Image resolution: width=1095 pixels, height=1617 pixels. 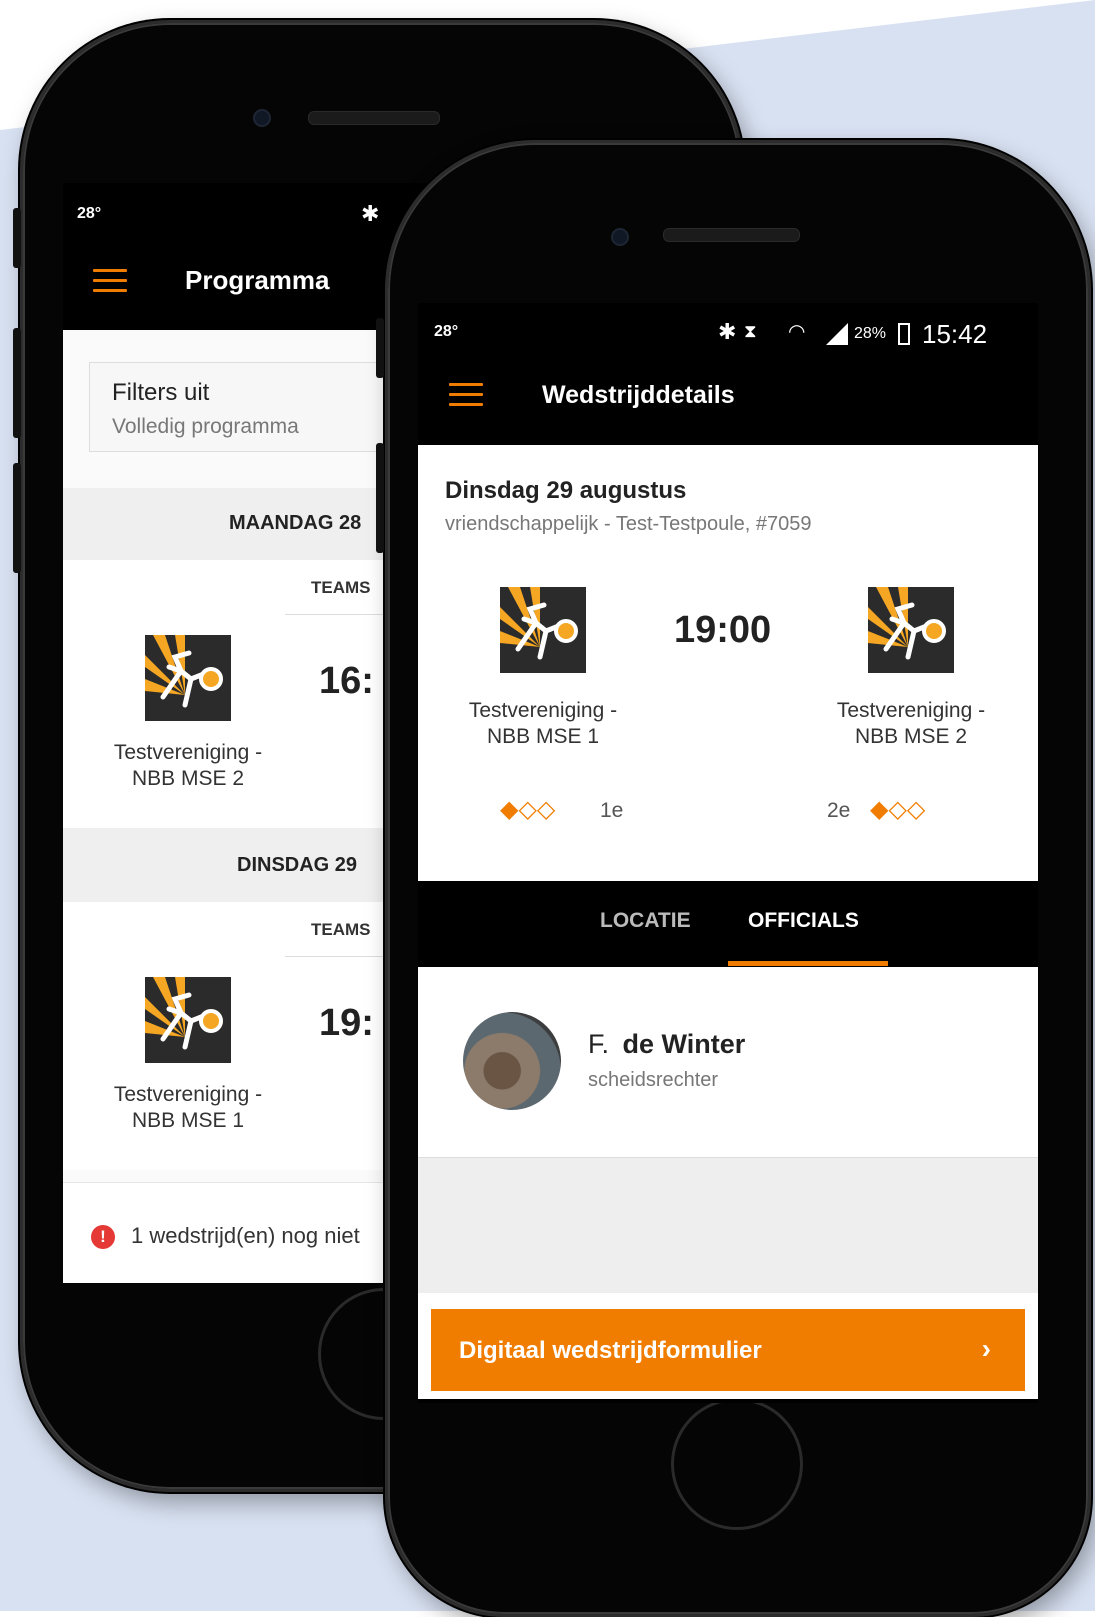 What do you see at coordinates (245, 1235) in the screenshot?
I see `warning-text: 1 wedstrijd(en) nog niet` at bounding box center [245, 1235].